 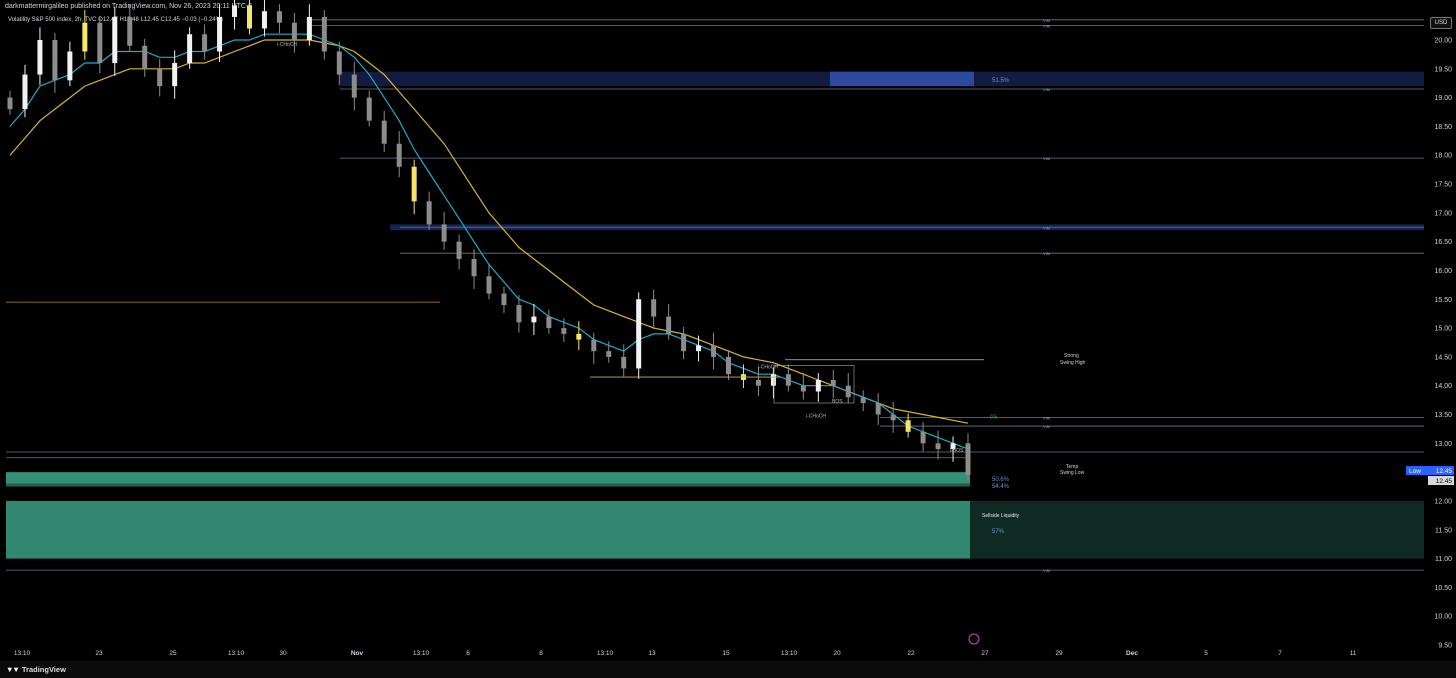 I want to click on last-price-value: 12.45, so click(x=1444, y=481).